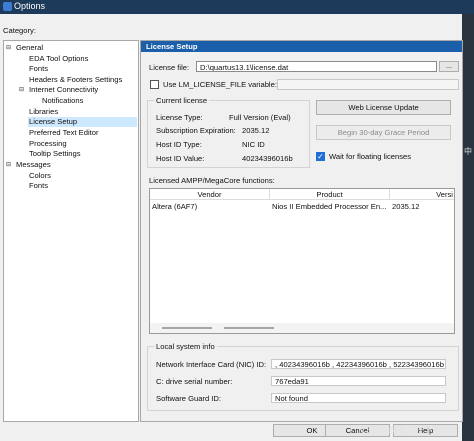 This screenshot has height=441, width=474. What do you see at coordinates (194, 381) in the screenshot?
I see `drive-serial-label: C: drive serial number:` at bounding box center [194, 381].